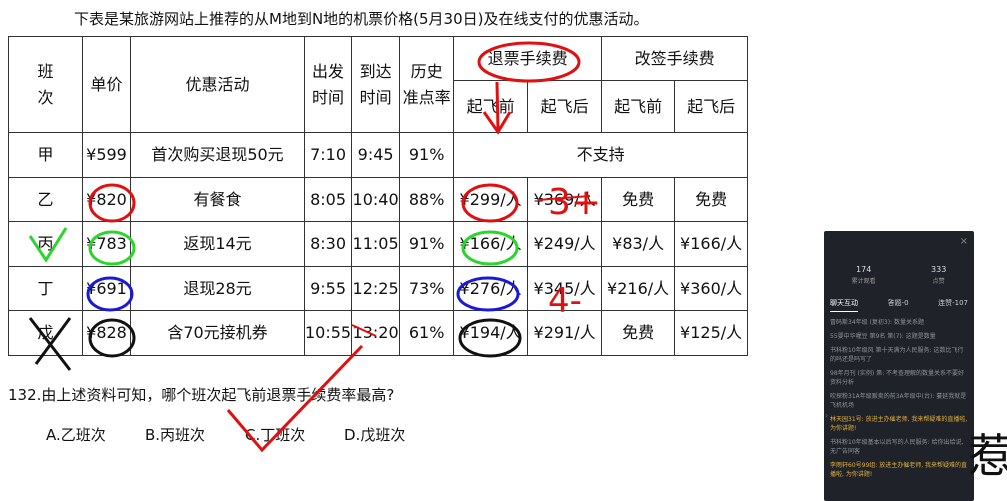 This screenshot has height=501, width=1007. I want to click on cell-promo: 返现14元, so click(217, 244).